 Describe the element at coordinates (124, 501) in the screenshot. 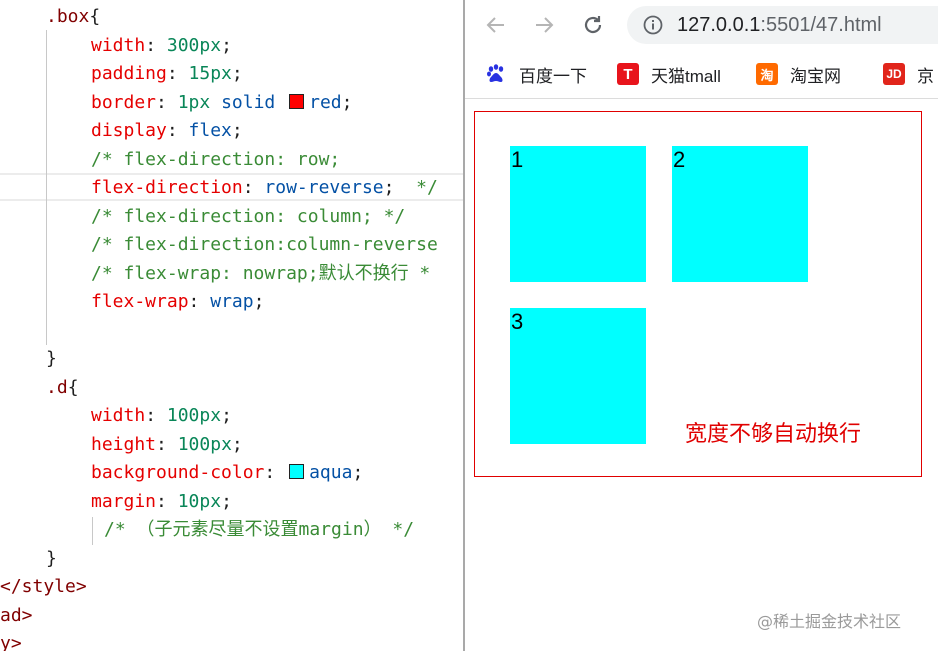

I see `css-property: margin` at that location.